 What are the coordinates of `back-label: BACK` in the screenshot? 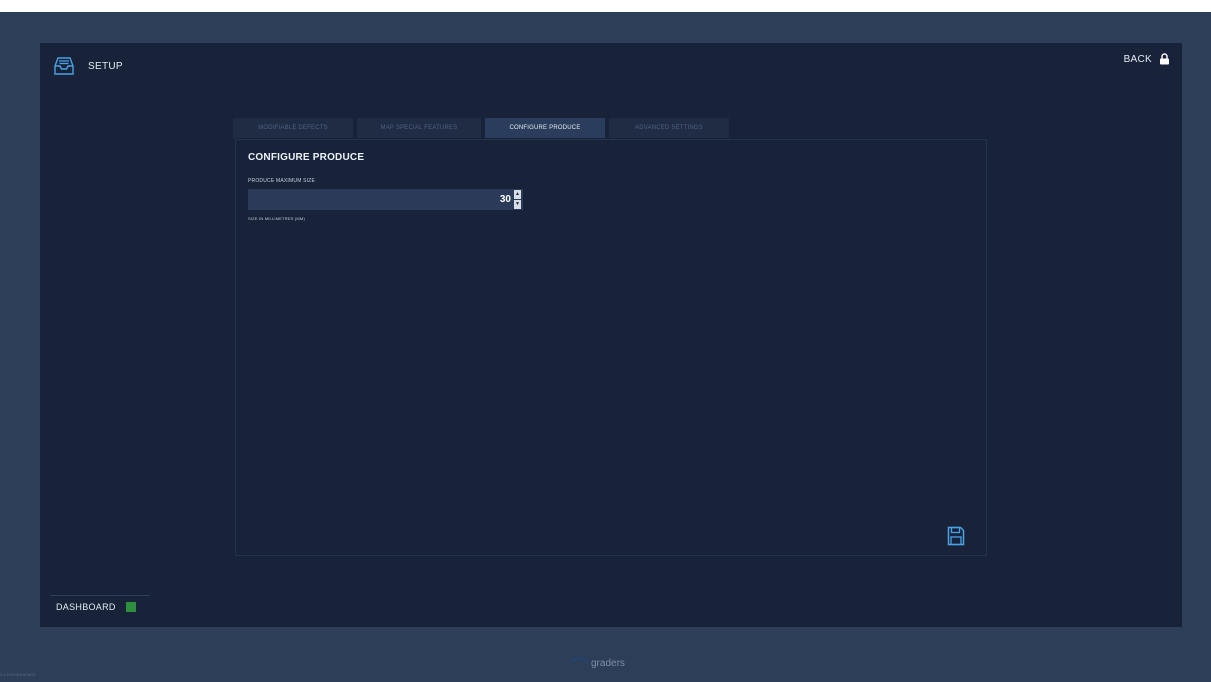 It's located at (1137, 59).